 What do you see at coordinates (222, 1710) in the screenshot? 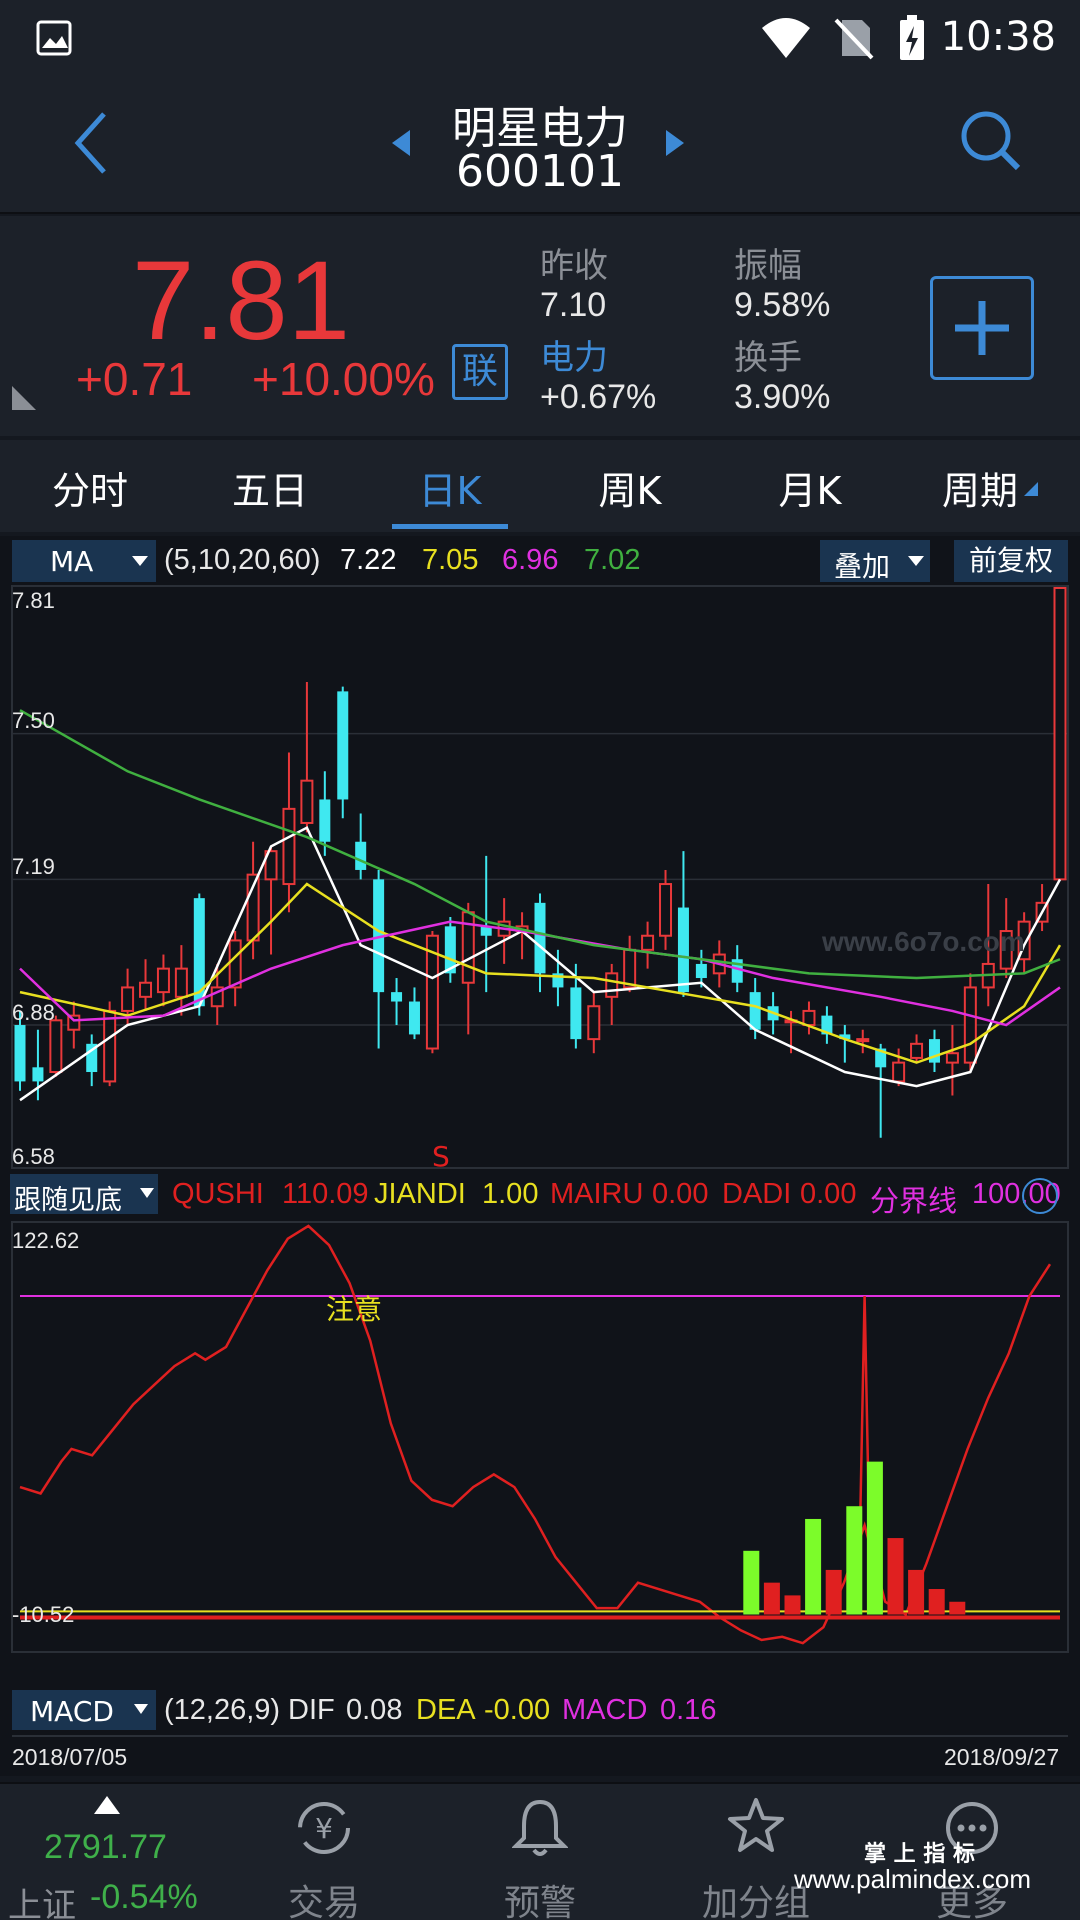
I see `macd-params: (12,26,9)` at bounding box center [222, 1710].